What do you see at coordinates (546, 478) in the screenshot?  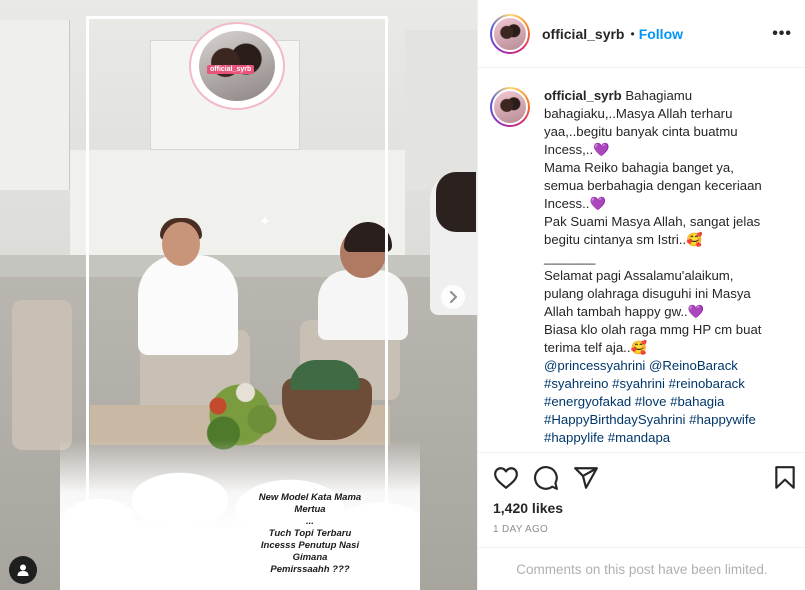 I see `comment-icon` at bounding box center [546, 478].